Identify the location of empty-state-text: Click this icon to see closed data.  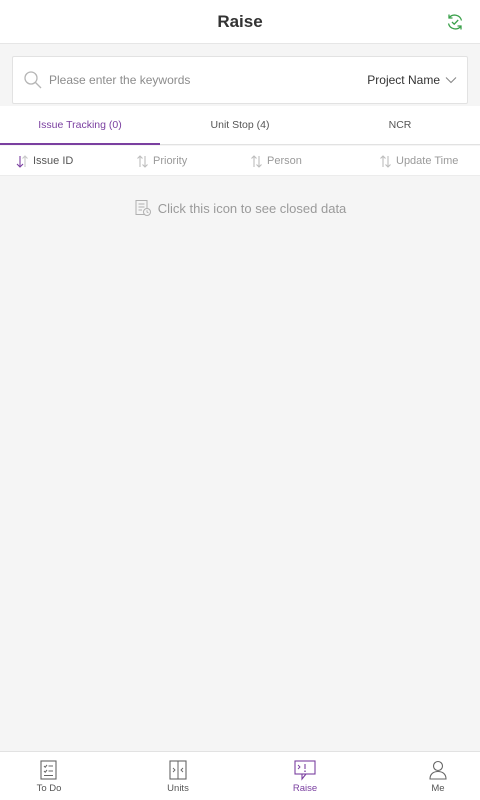
(252, 208).